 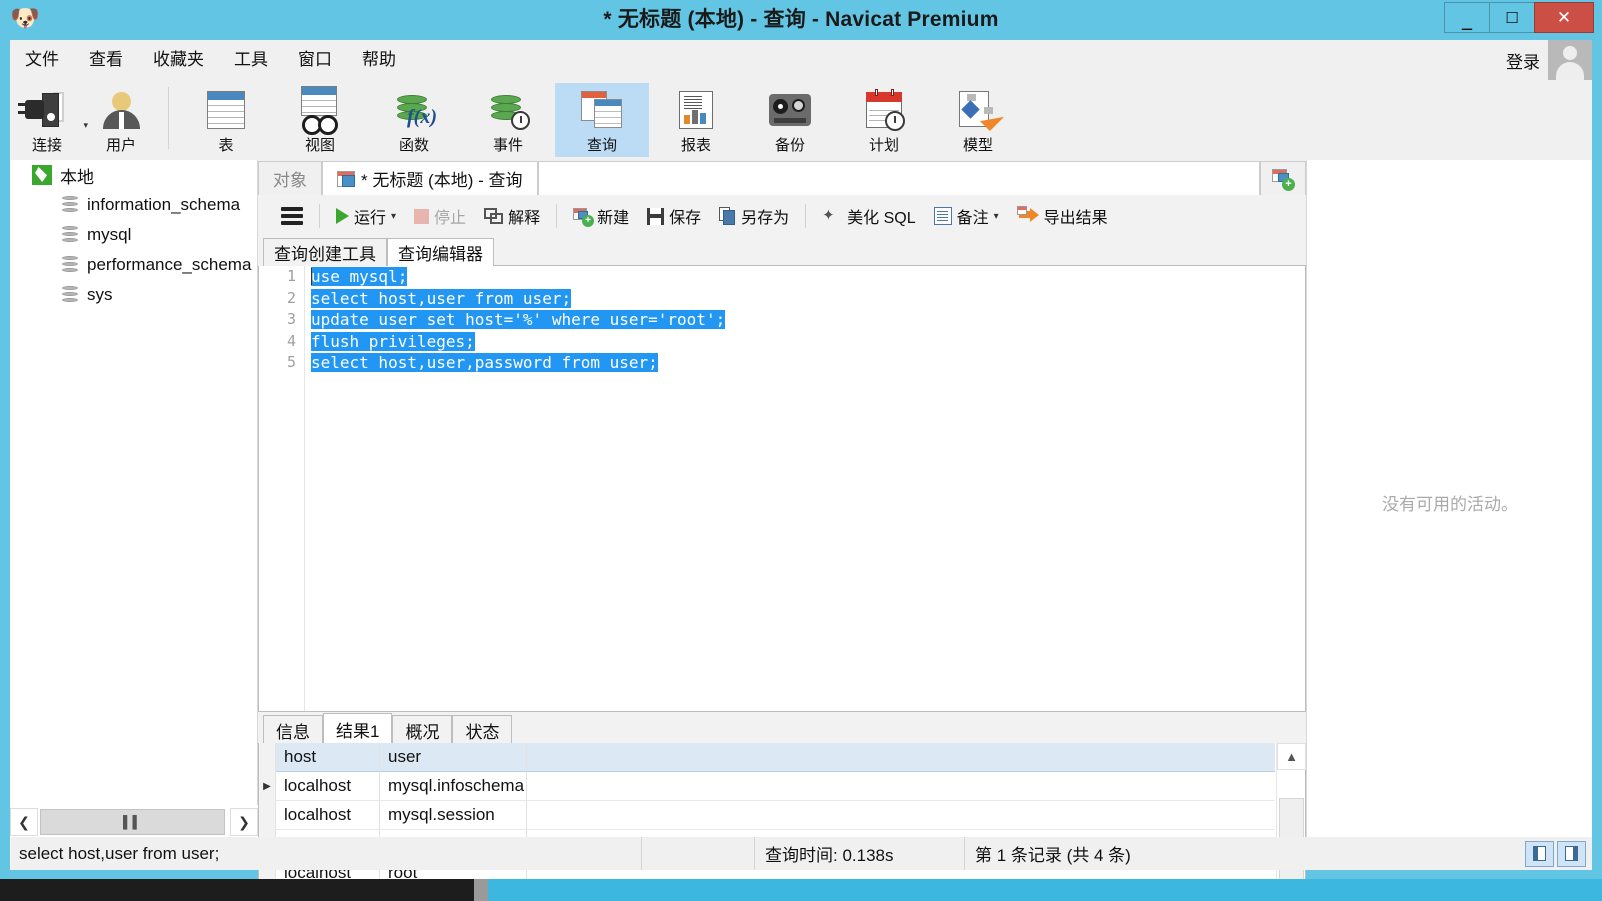 I want to click on scroll-left-icon: ❮, so click(x=24, y=822).